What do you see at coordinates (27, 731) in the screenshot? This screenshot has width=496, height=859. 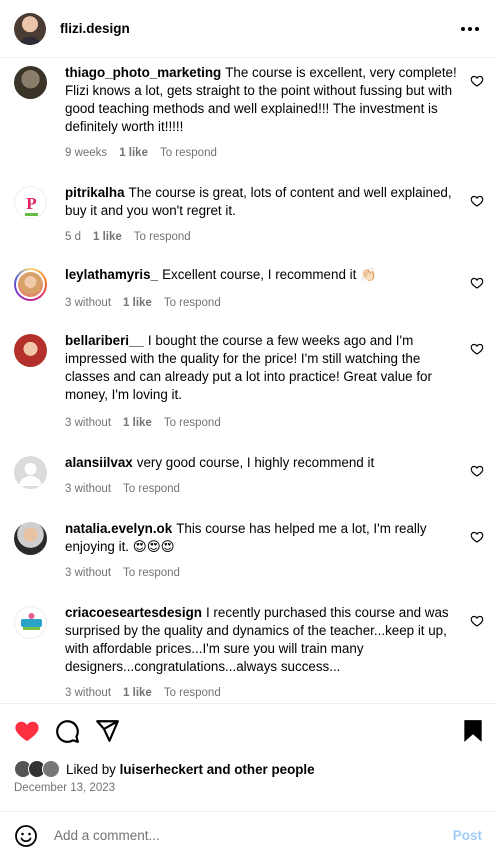 I see `heart-filled-icon` at bounding box center [27, 731].